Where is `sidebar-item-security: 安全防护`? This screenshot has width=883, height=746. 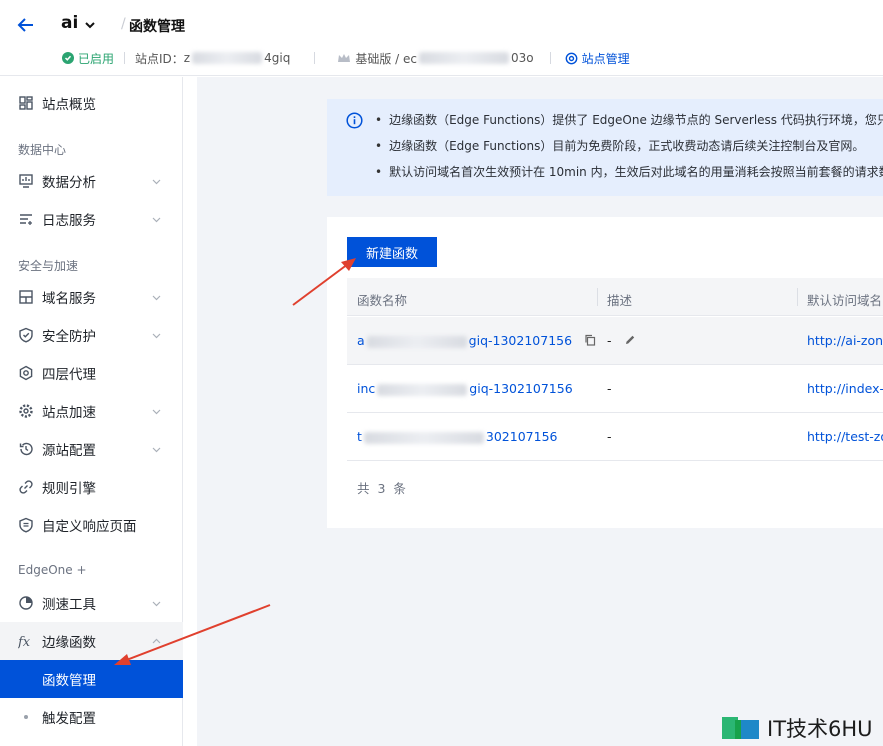 sidebar-item-security: 安全防护 is located at coordinates (91, 335).